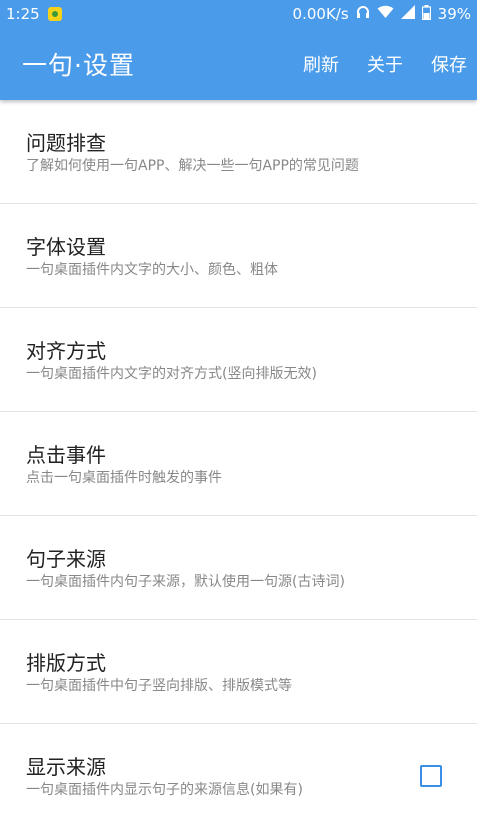 The image size is (477, 828). I want to click on battery-icon, so click(426, 14).